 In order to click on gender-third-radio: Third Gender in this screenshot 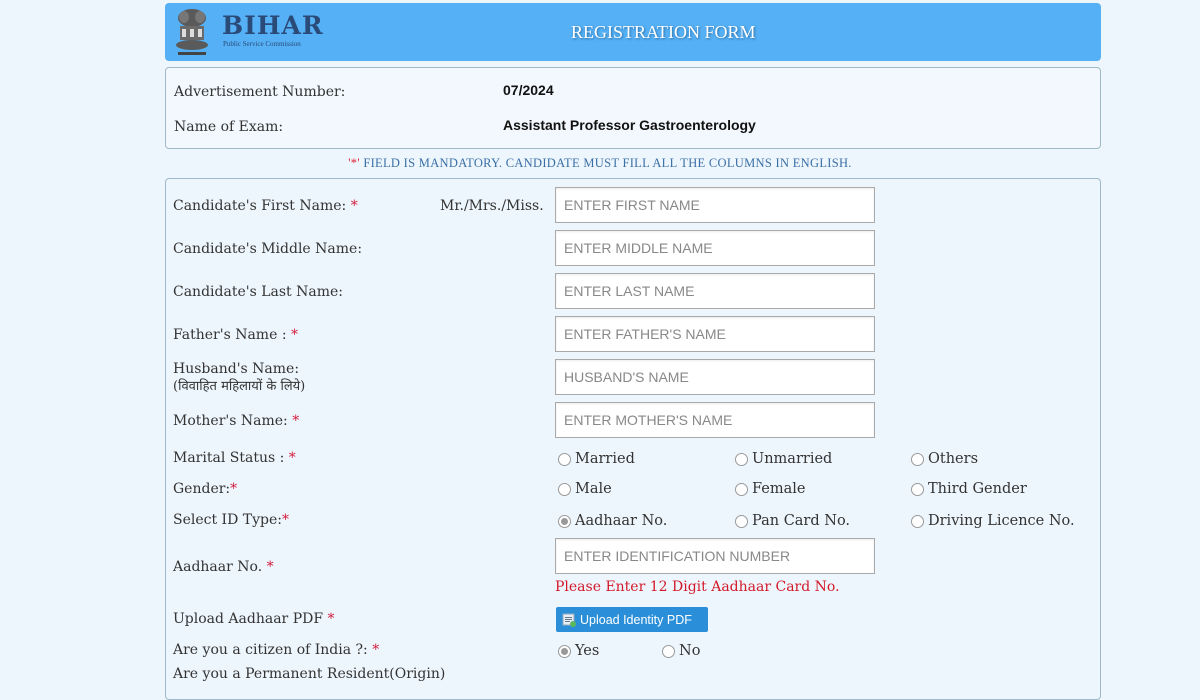, I will do `click(969, 489)`.